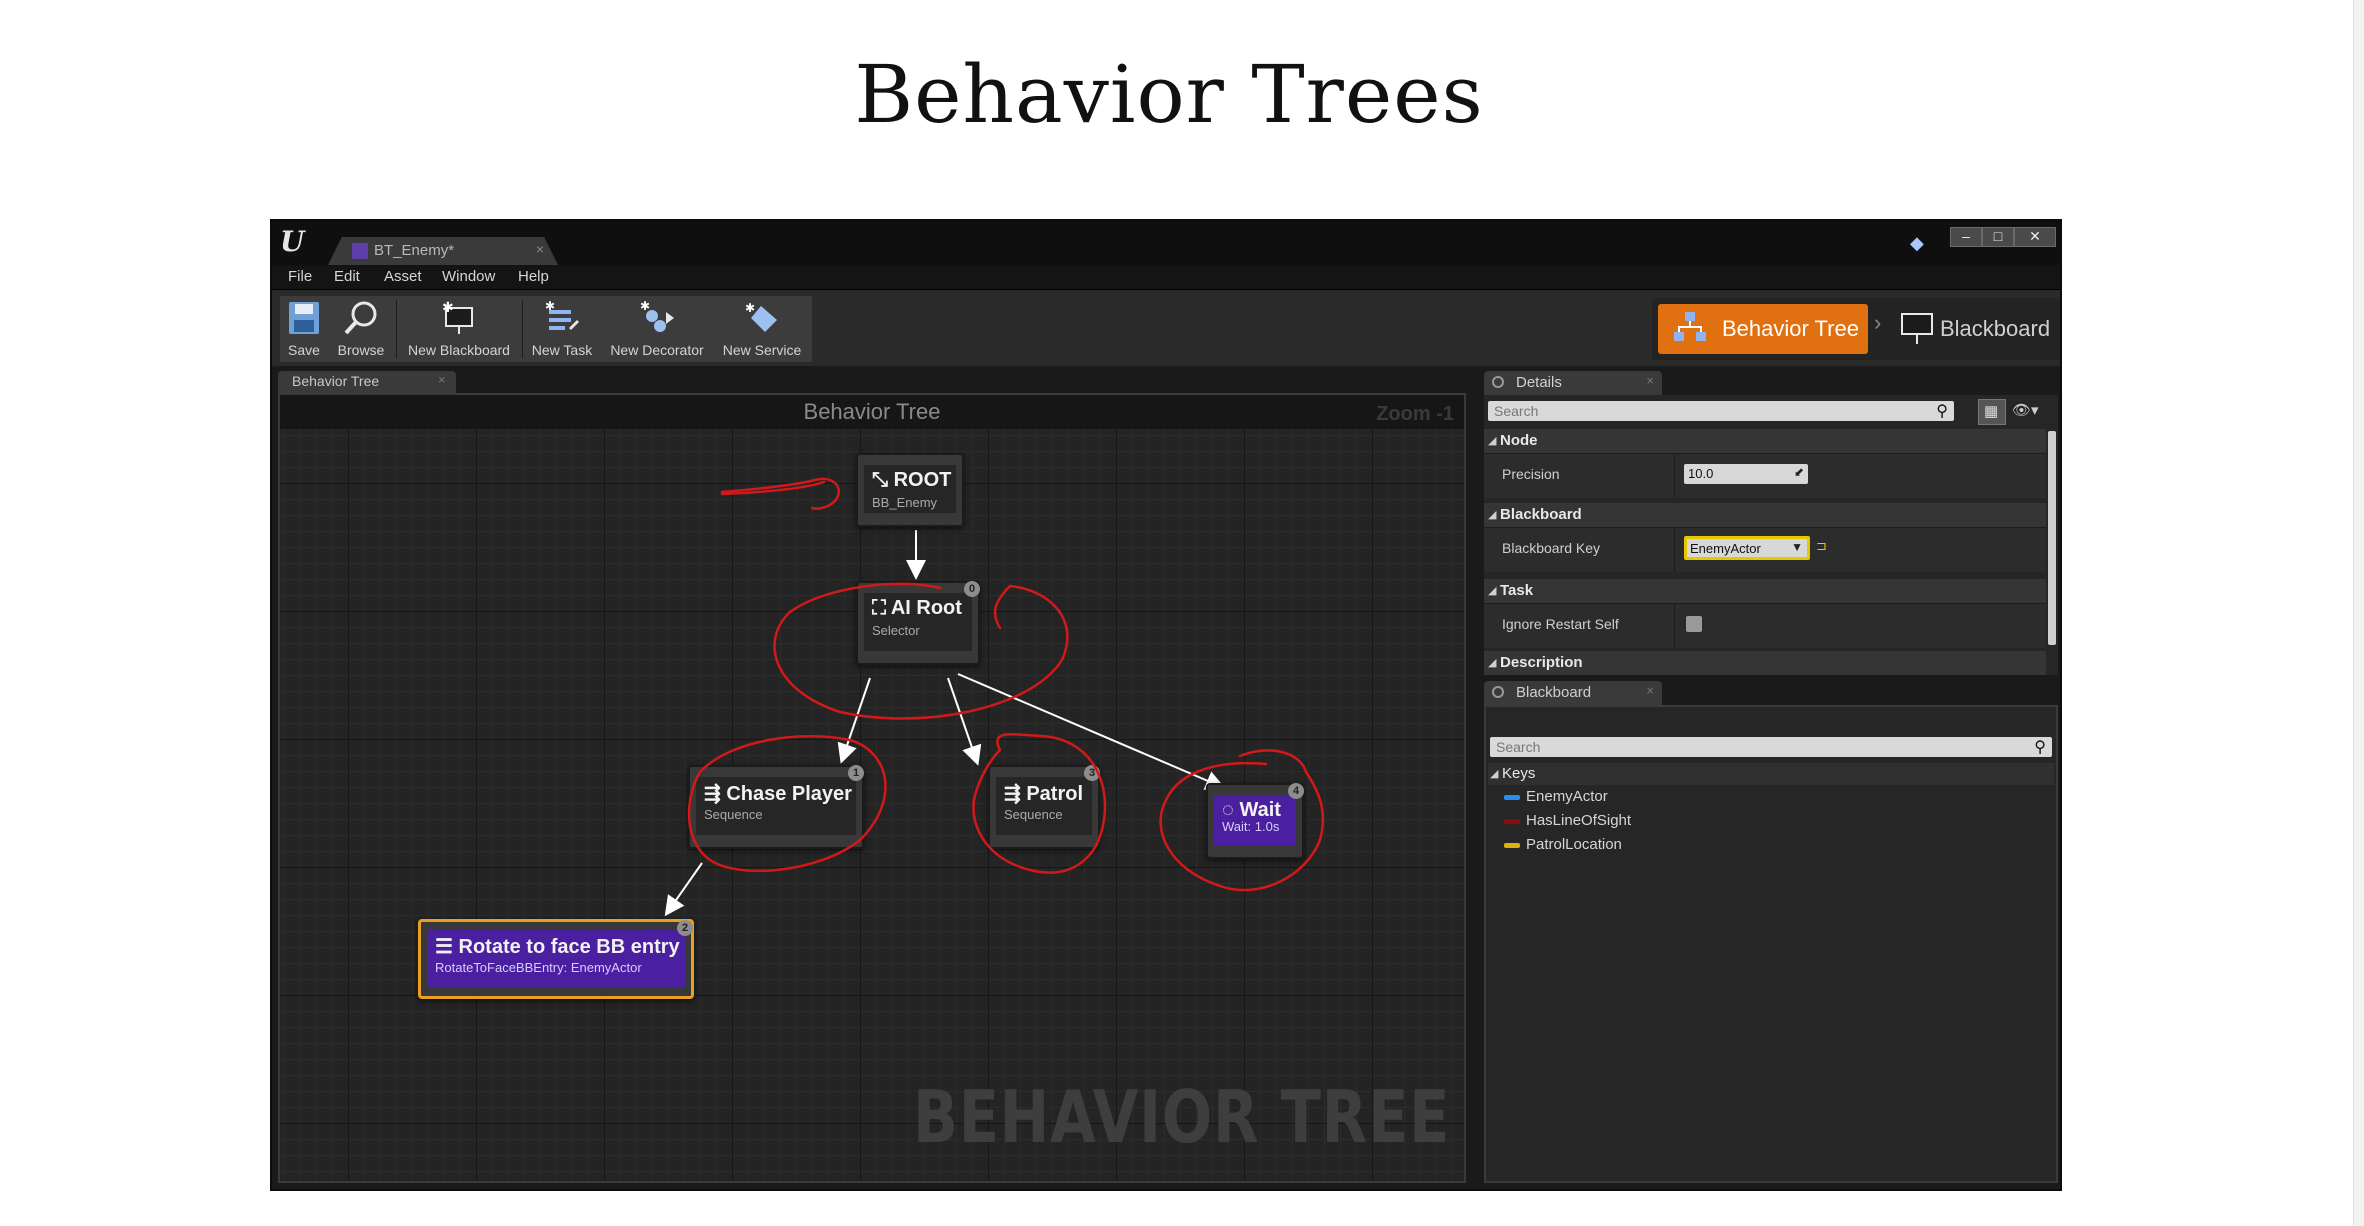 This screenshot has width=2364, height=1226. I want to click on menu-file: File, so click(300, 276).